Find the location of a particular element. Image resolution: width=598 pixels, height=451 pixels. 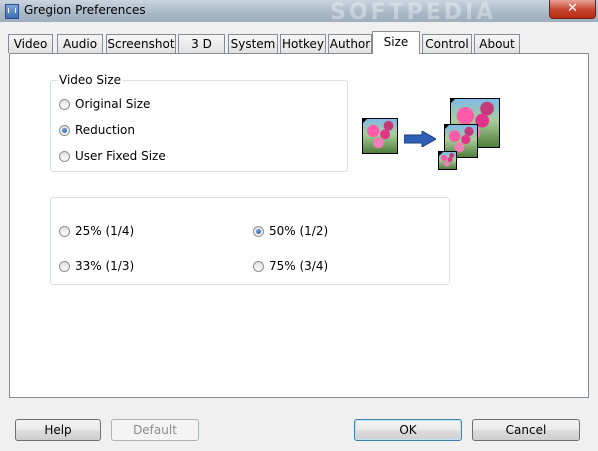

original-size-label: Original Size is located at coordinates (113, 104).